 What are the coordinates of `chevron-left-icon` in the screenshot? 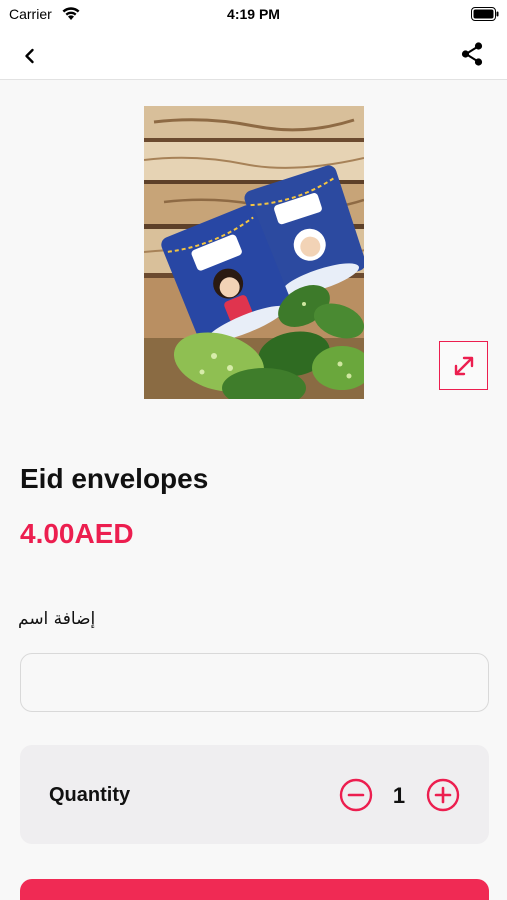 It's located at (29, 56).